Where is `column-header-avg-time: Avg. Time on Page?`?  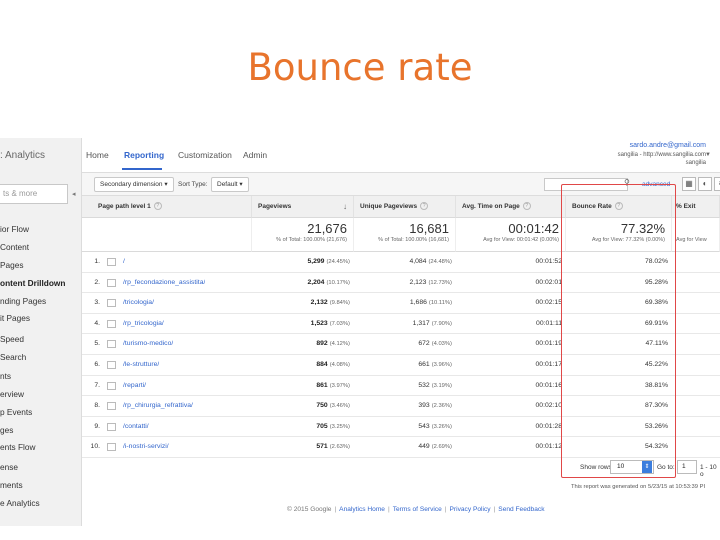
column-header-avg-time: Avg. Time on Page? is located at coordinates (511, 207).